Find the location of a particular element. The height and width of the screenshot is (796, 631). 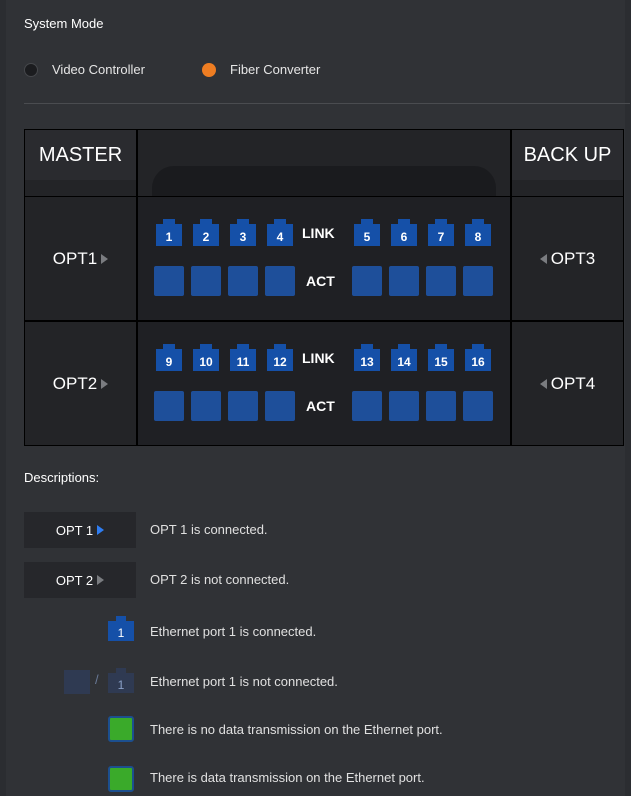

master-header: MASTER is located at coordinates (80, 155).